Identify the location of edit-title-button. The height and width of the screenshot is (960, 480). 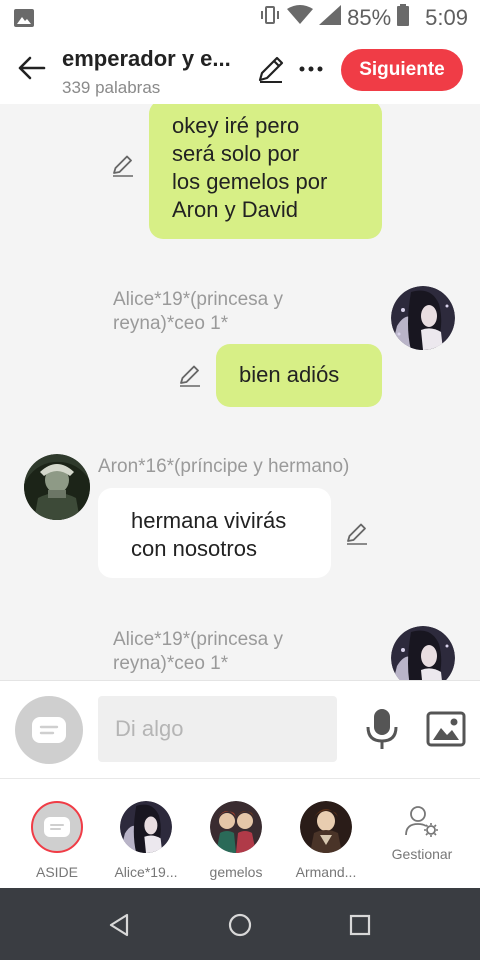
(271, 69).